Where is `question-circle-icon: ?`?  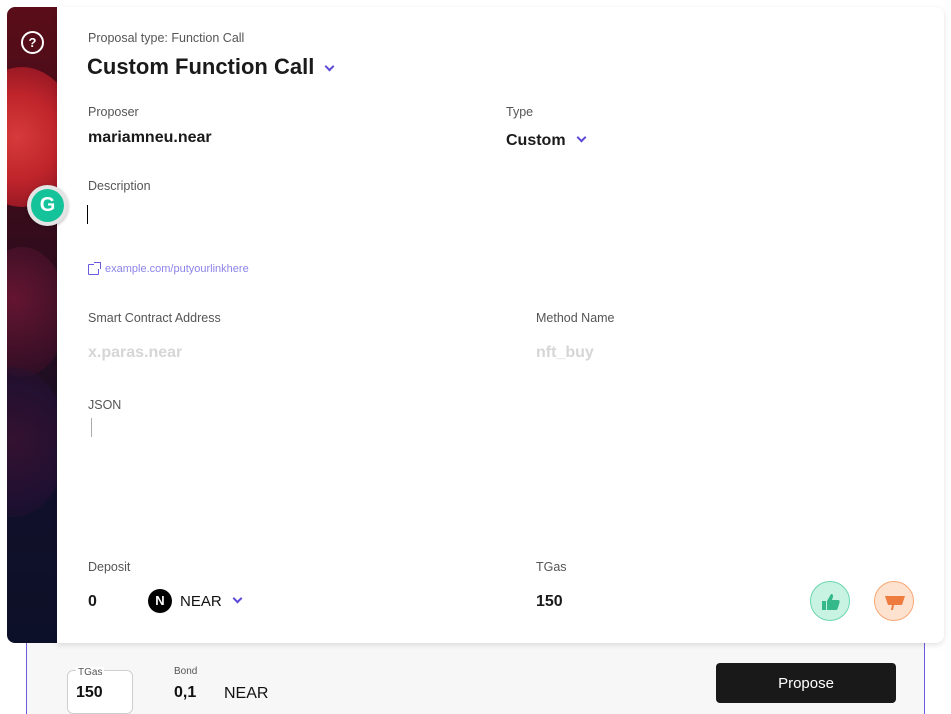 question-circle-icon: ? is located at coordinates (32, 42).